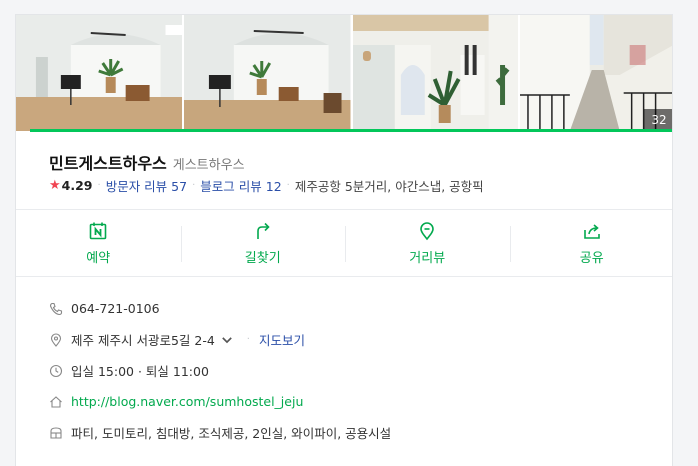  What do you see at coordinates (591, 231) in the screenshot?
I see `share-icon` at bounding box center [591, 231].